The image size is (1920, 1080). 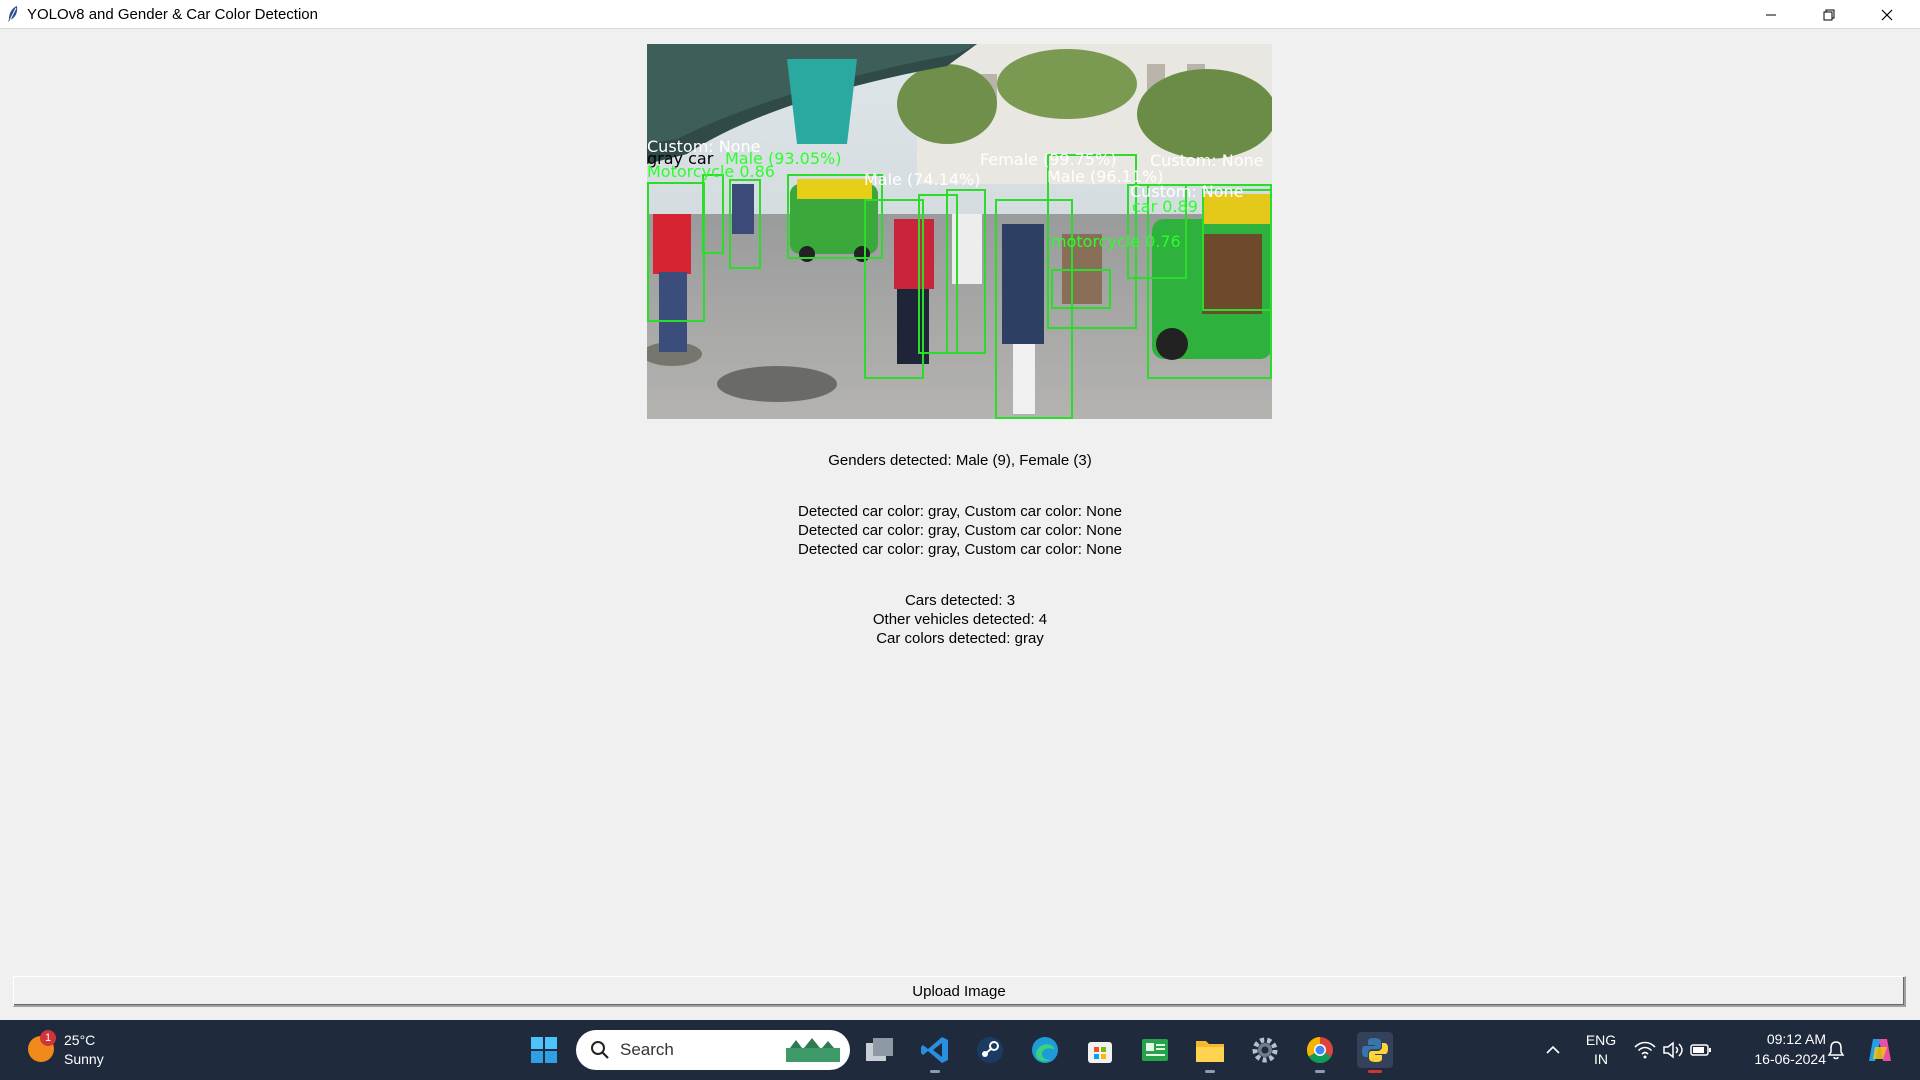 I want to click on taskbar-search-box: Search, so click(x=713, y=1050).